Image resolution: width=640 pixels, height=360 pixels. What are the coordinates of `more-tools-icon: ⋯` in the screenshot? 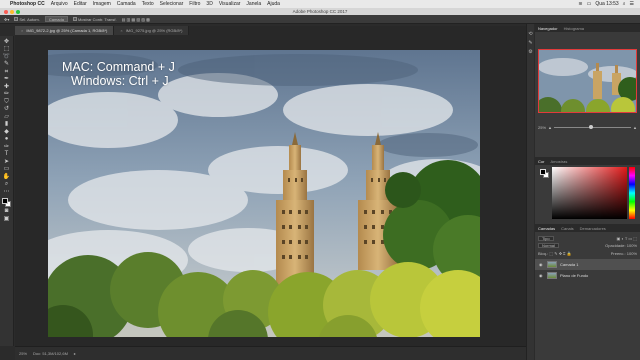 It's located at (6, 192).